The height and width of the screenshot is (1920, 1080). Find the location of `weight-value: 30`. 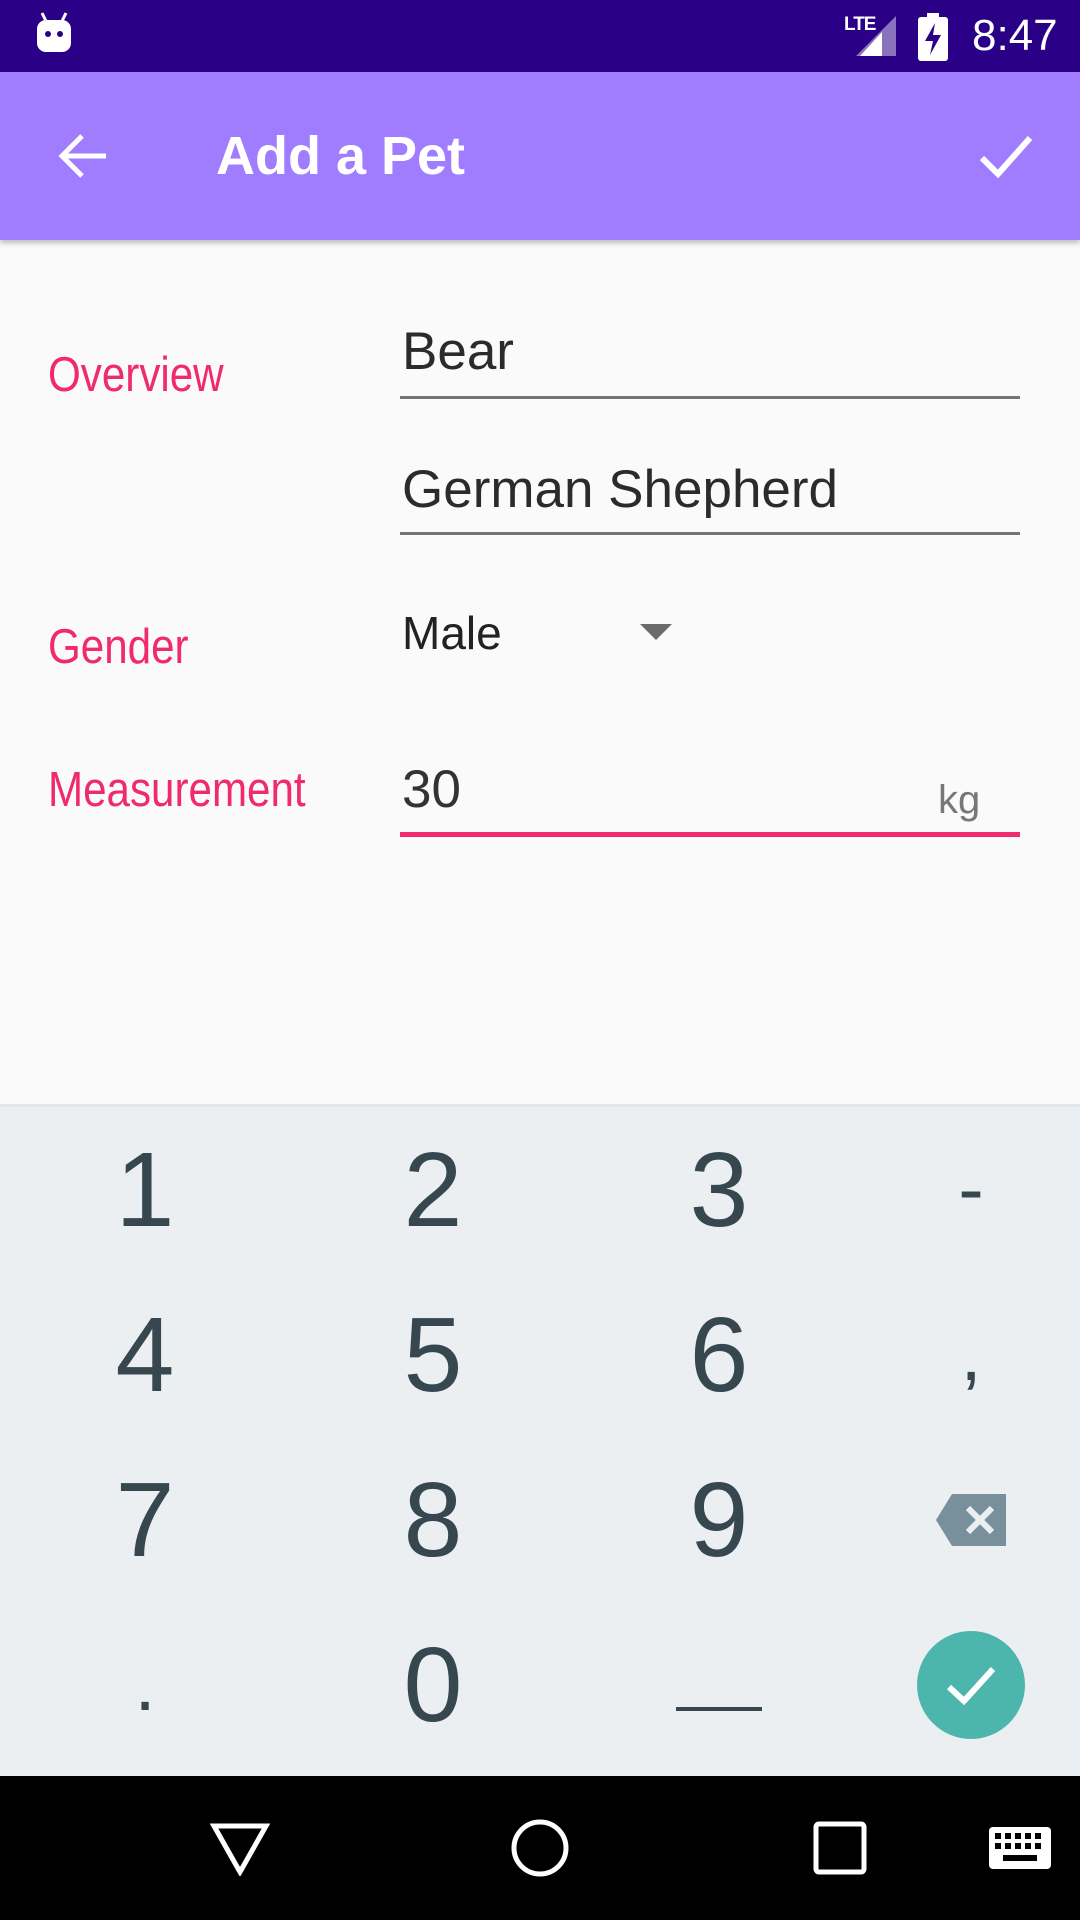

weight-value: 30 is located at coordinates (431, 789).